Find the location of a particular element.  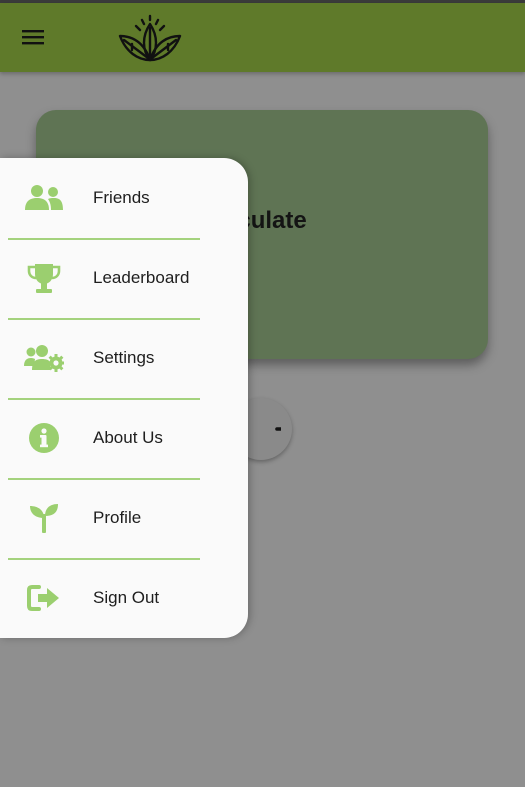

drawer-item-label: Settings is located at coordinates (124, 357).